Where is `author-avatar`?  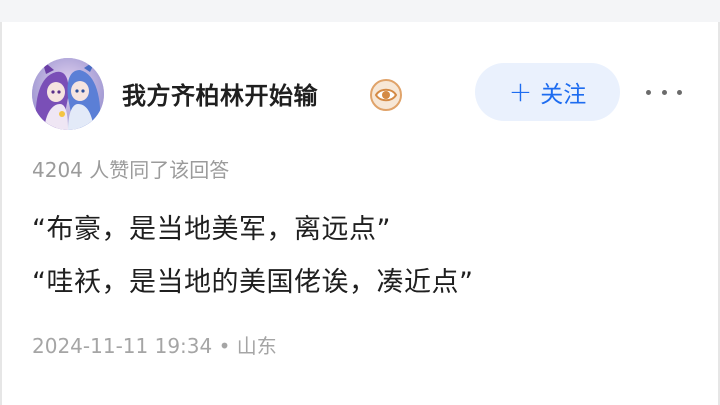 author-avatar is located at coordinates (68, 94).